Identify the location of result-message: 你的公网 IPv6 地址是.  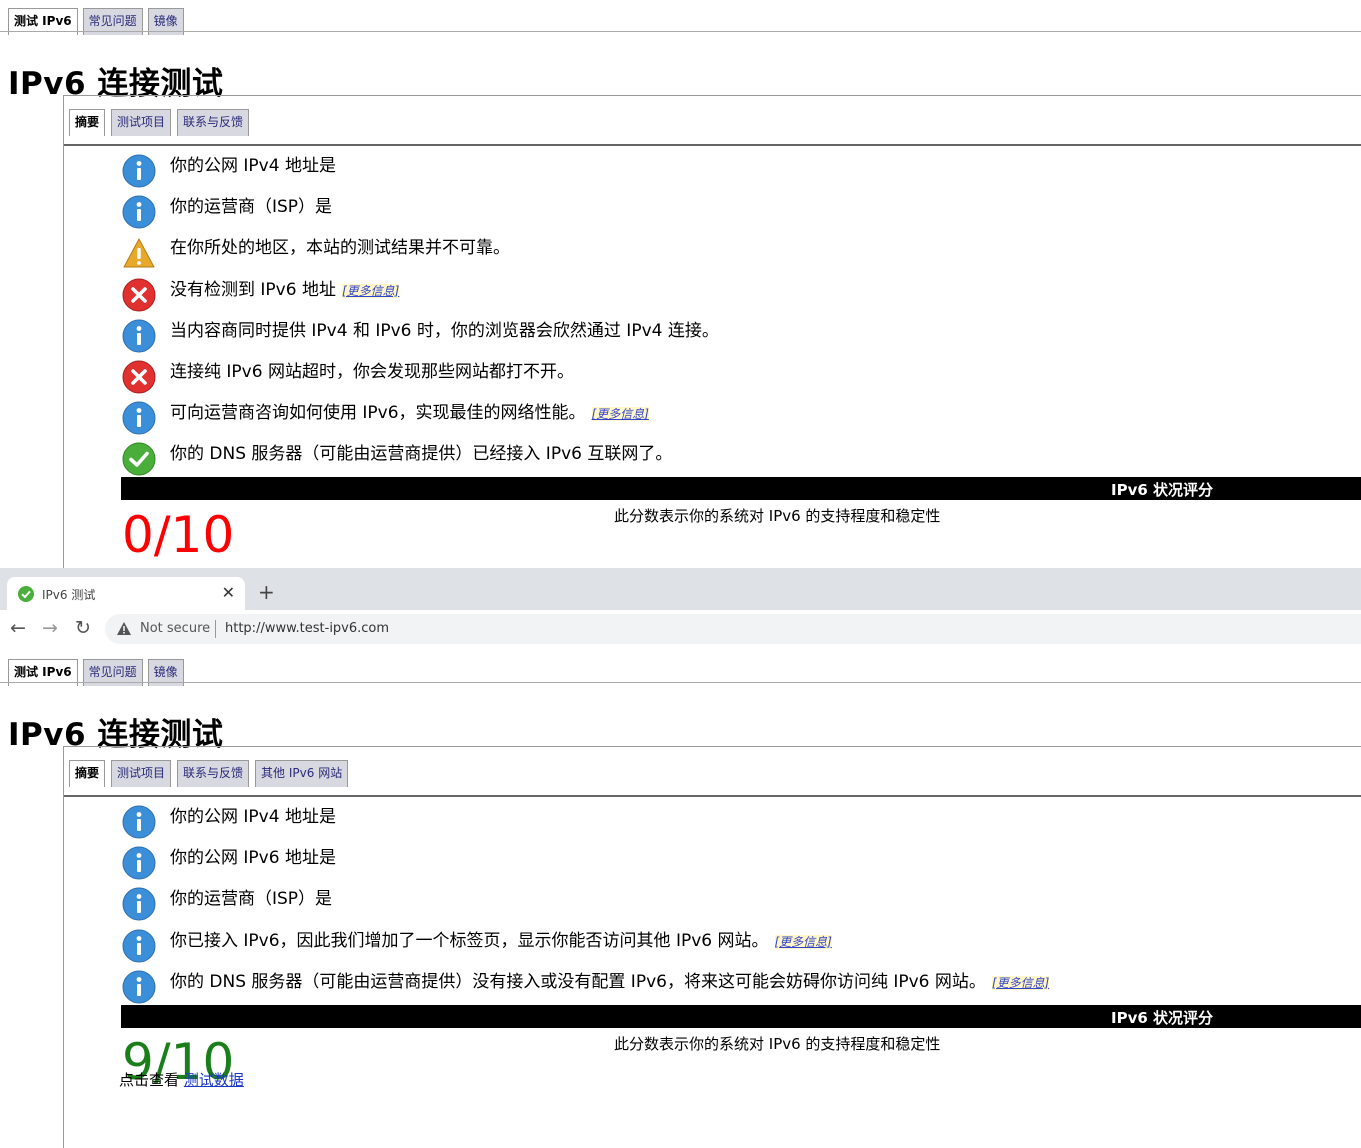
(253, 858).